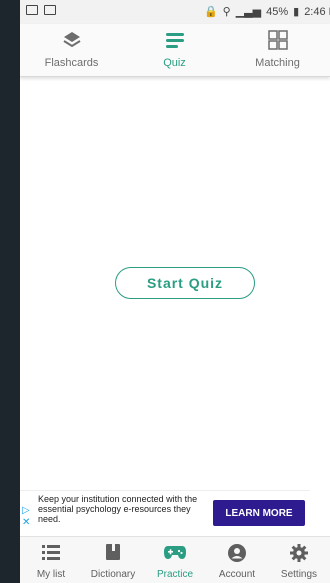 This screenshot has width=330, height=583. I want to click on signal-icon: ▁▃▅, so click(248, 12).